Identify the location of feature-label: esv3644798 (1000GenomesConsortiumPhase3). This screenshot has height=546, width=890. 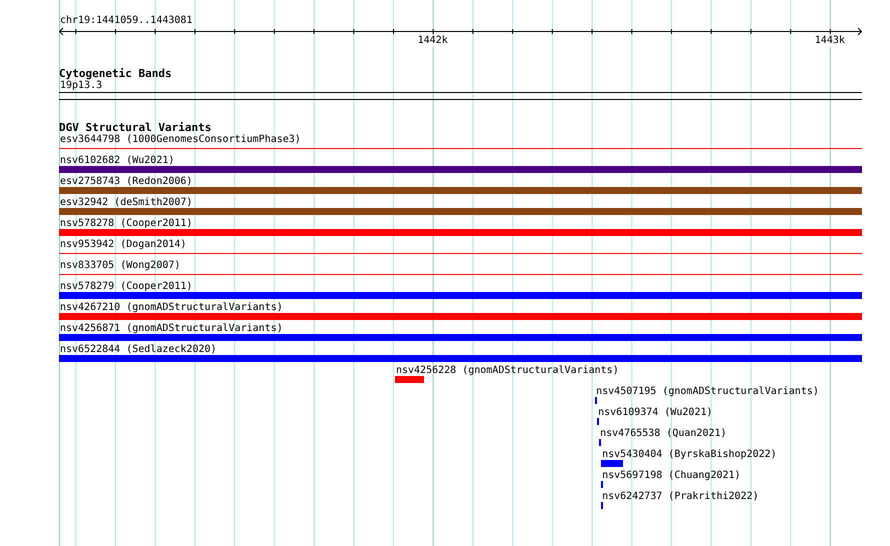
(180, 139).